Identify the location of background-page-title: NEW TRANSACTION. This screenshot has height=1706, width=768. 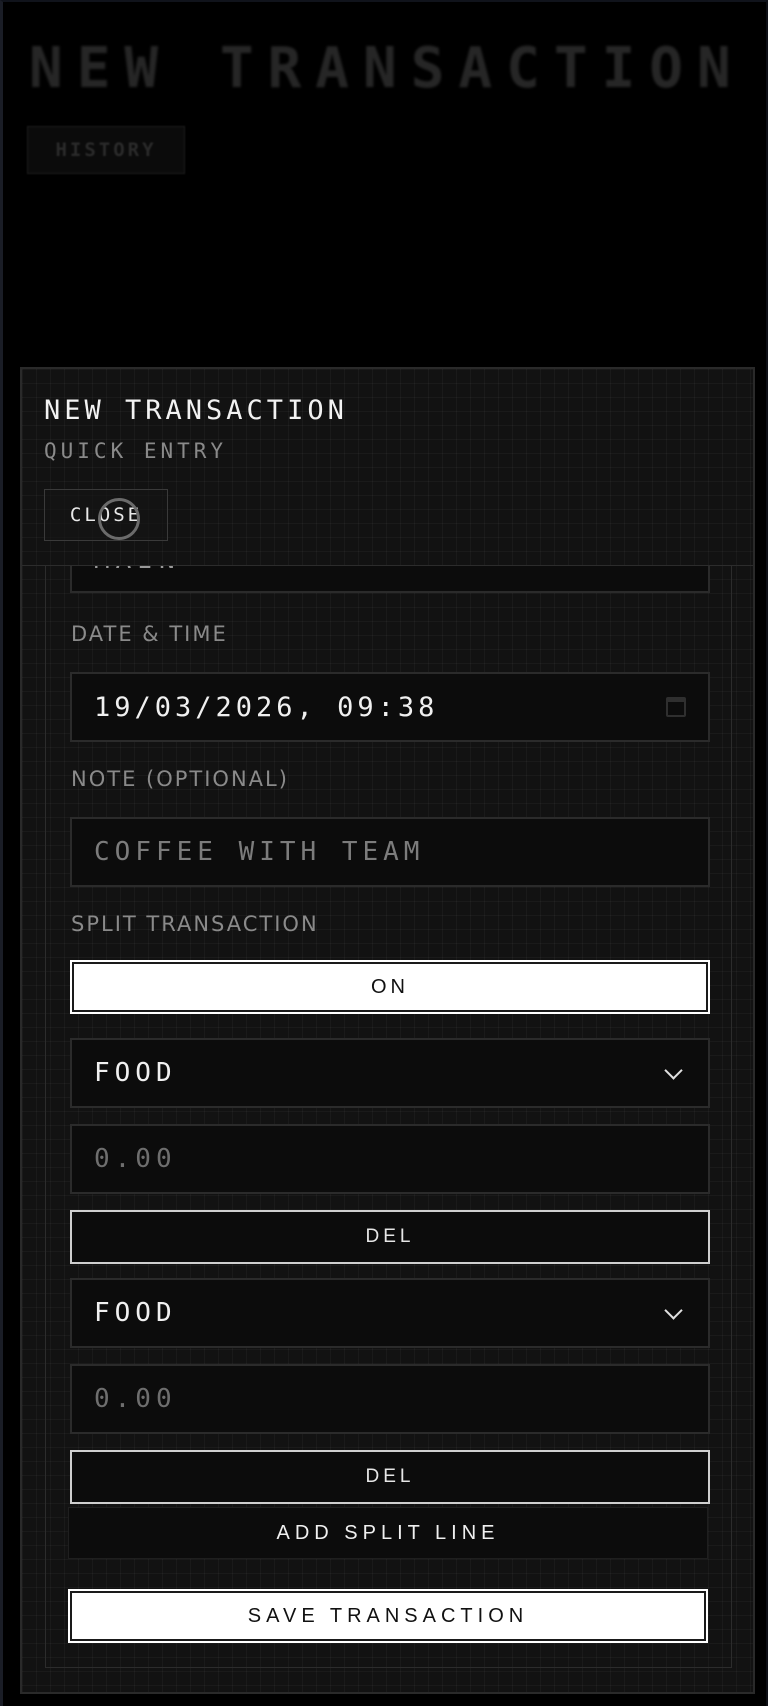
(387, 68).